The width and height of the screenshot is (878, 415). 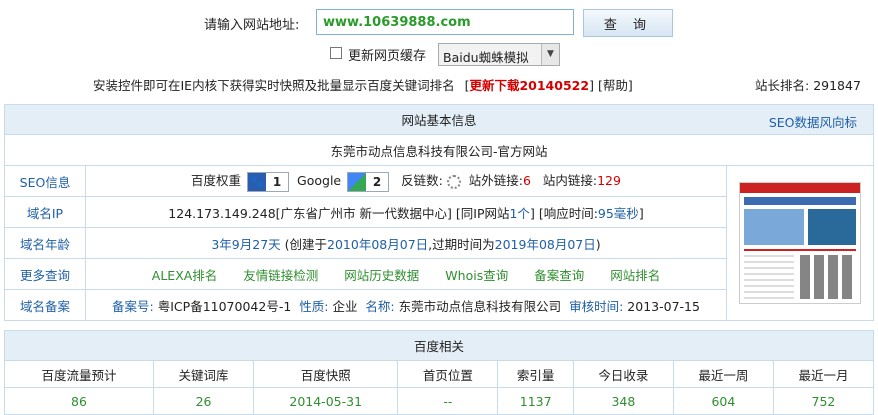 What do you see at coordinates (641, 213) in the screenshot?
I see `response-close: ]` at bounding box center [641, 213].